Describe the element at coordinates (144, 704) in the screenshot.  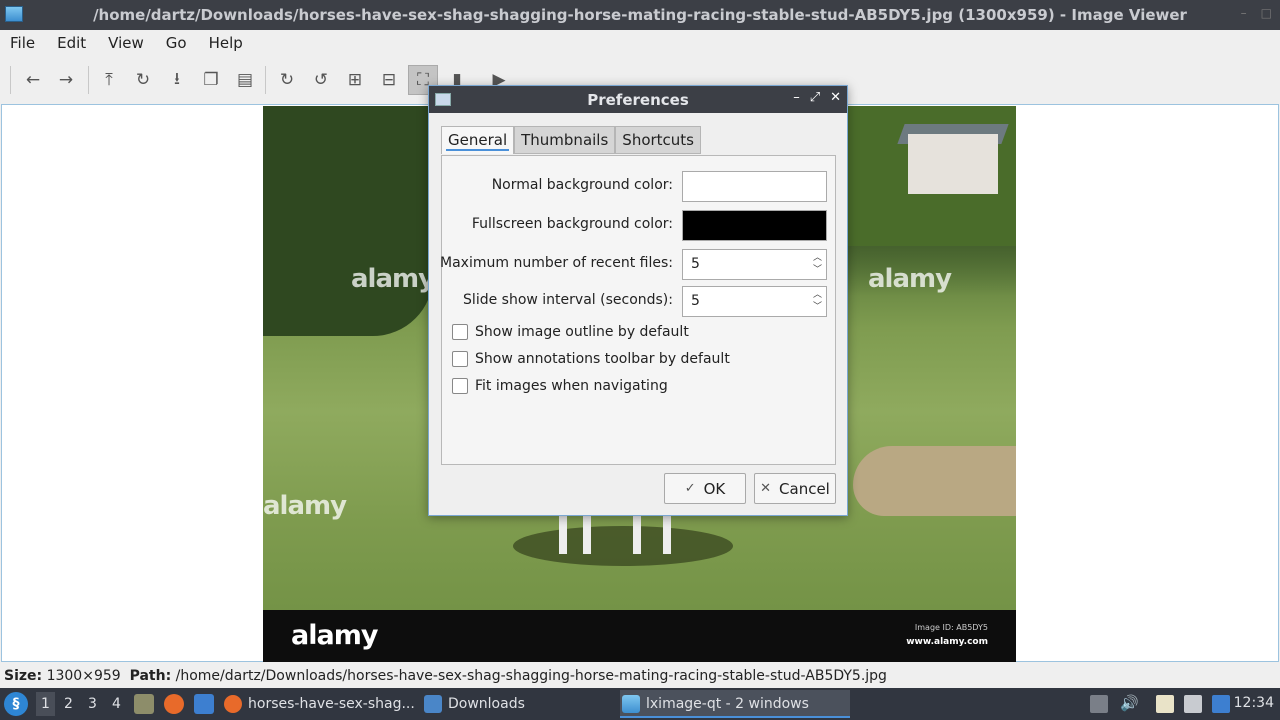
I see `file-manager-launcher-icon` at that location.